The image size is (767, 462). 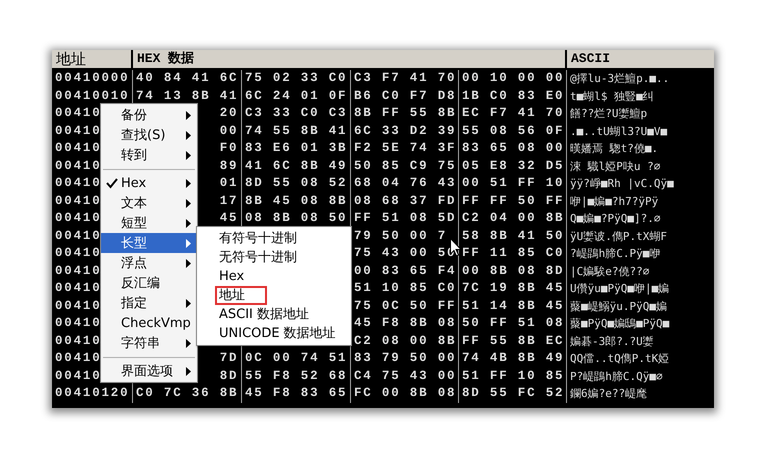 I want to click on menu-item: 长型, so click(x=149, y=243).